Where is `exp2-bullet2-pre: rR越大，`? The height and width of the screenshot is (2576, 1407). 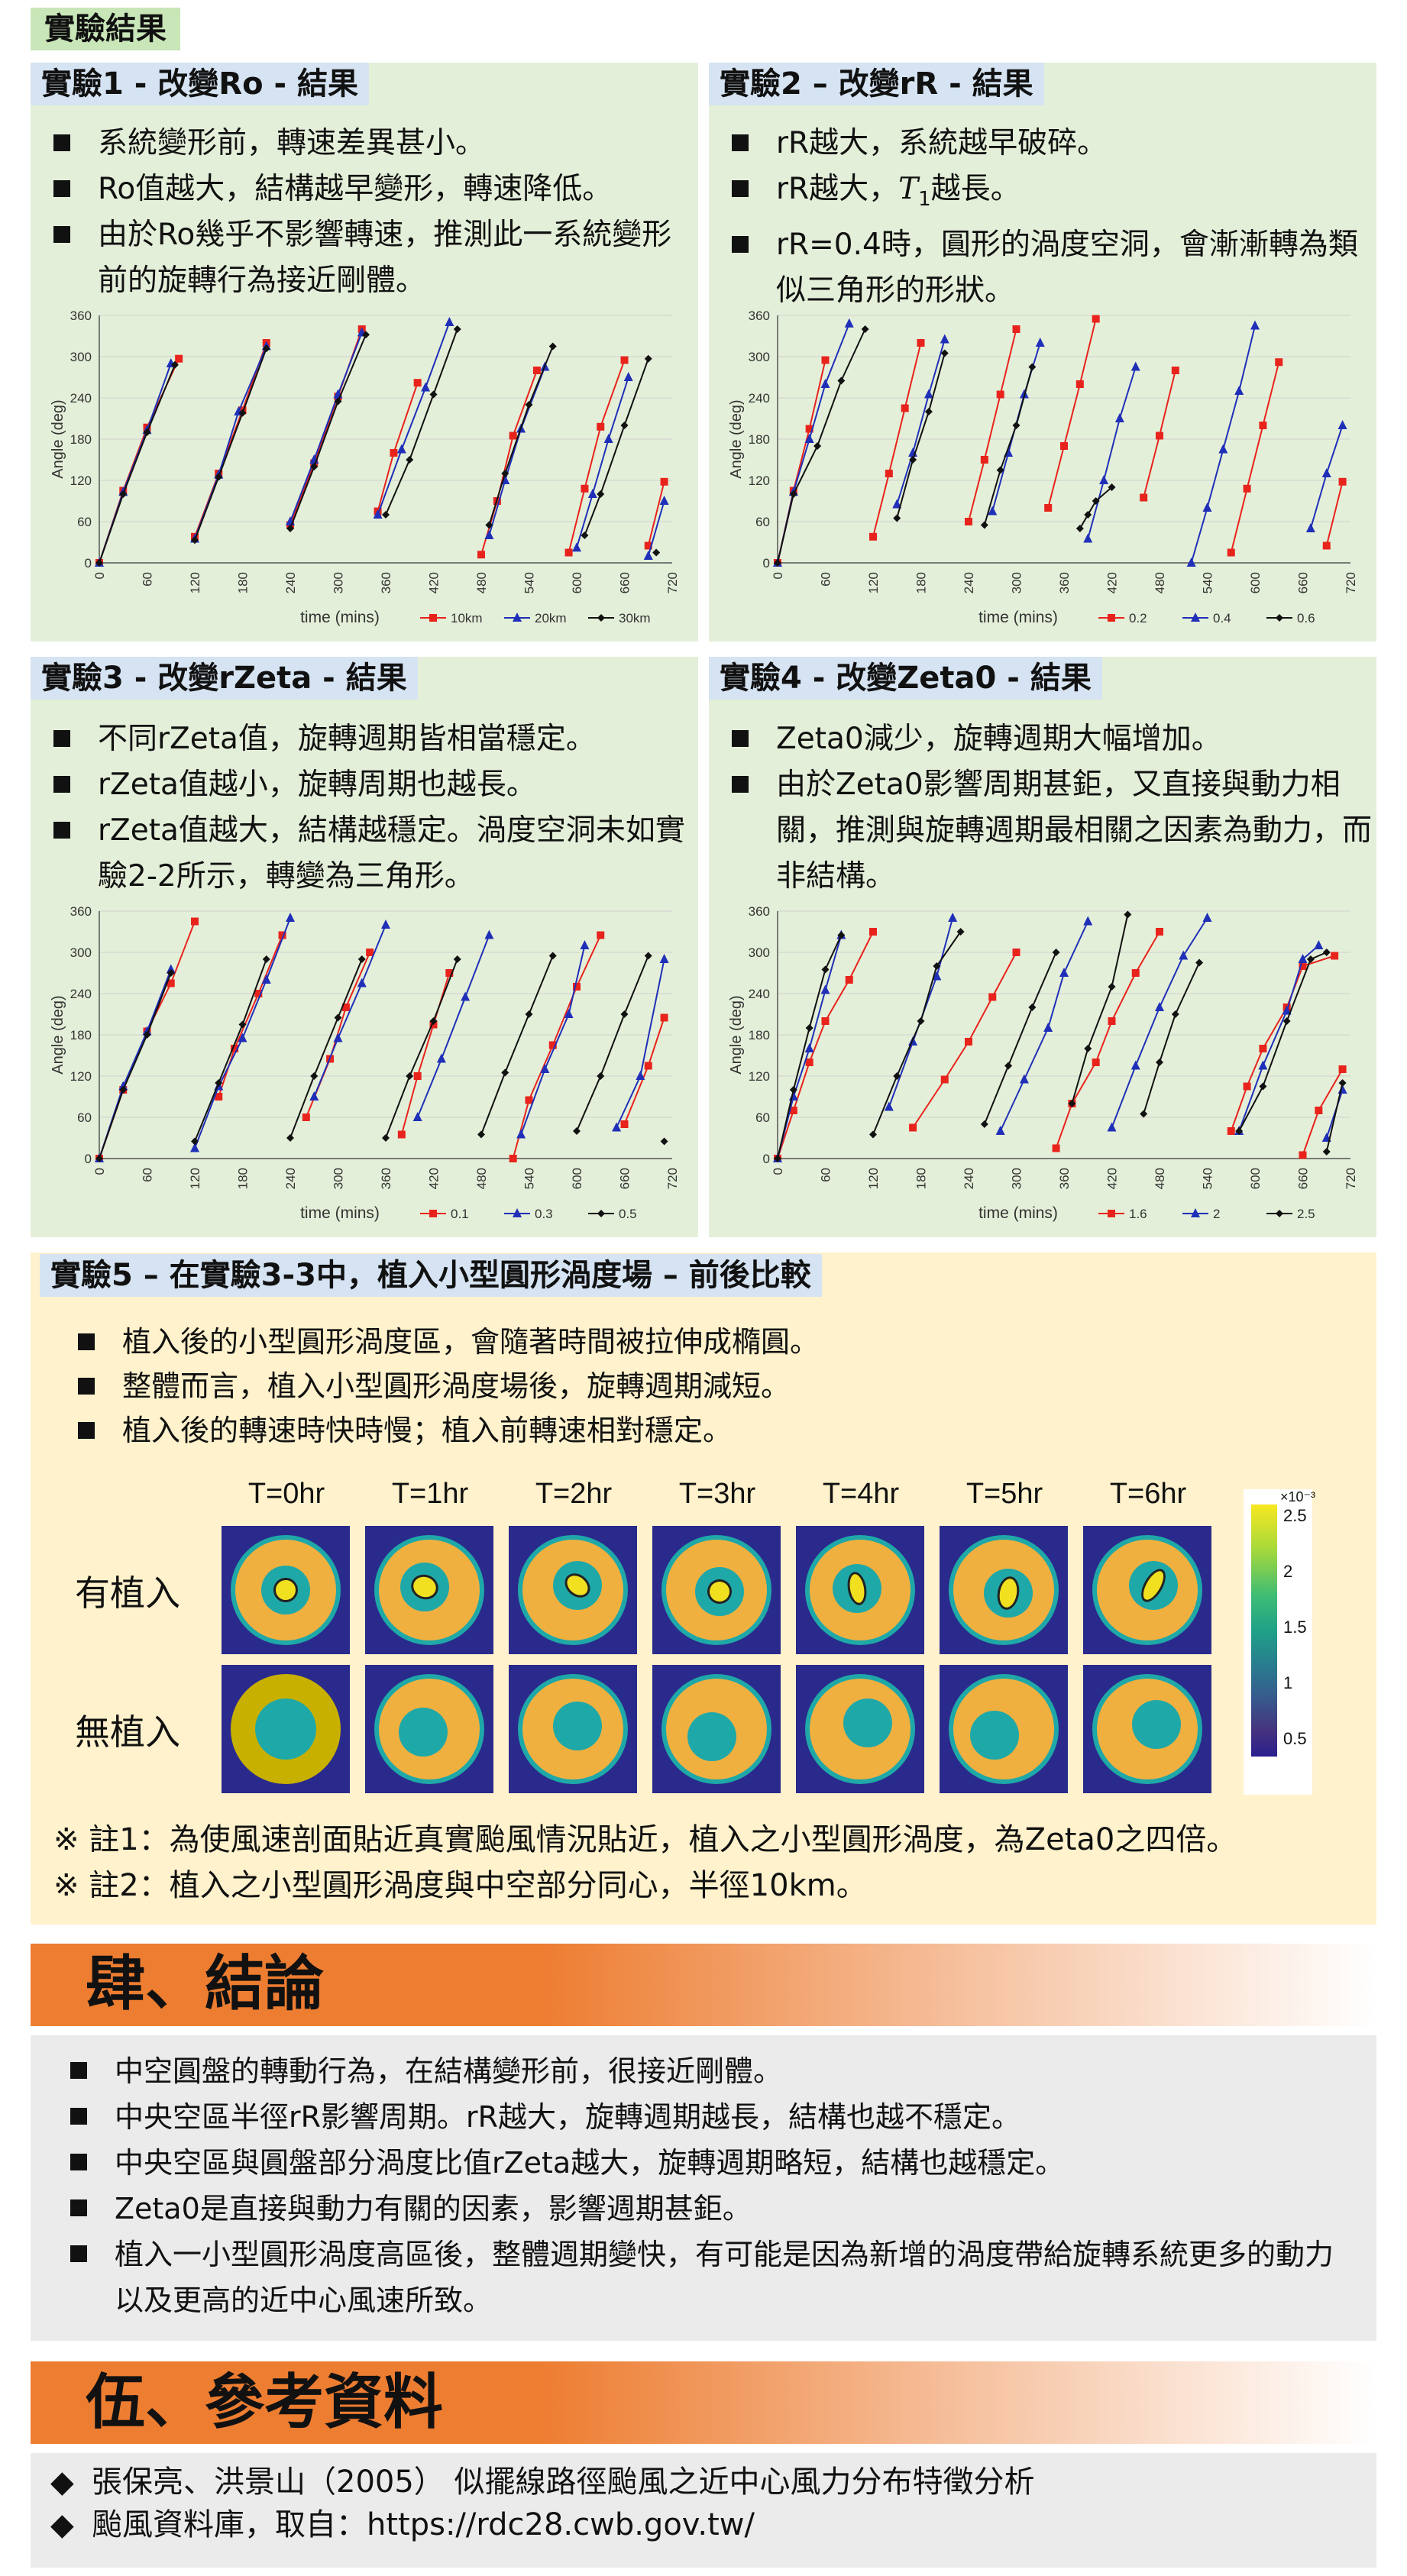
exp2-bullet2-pre: rR越大， is located at coordinates (837, 189).